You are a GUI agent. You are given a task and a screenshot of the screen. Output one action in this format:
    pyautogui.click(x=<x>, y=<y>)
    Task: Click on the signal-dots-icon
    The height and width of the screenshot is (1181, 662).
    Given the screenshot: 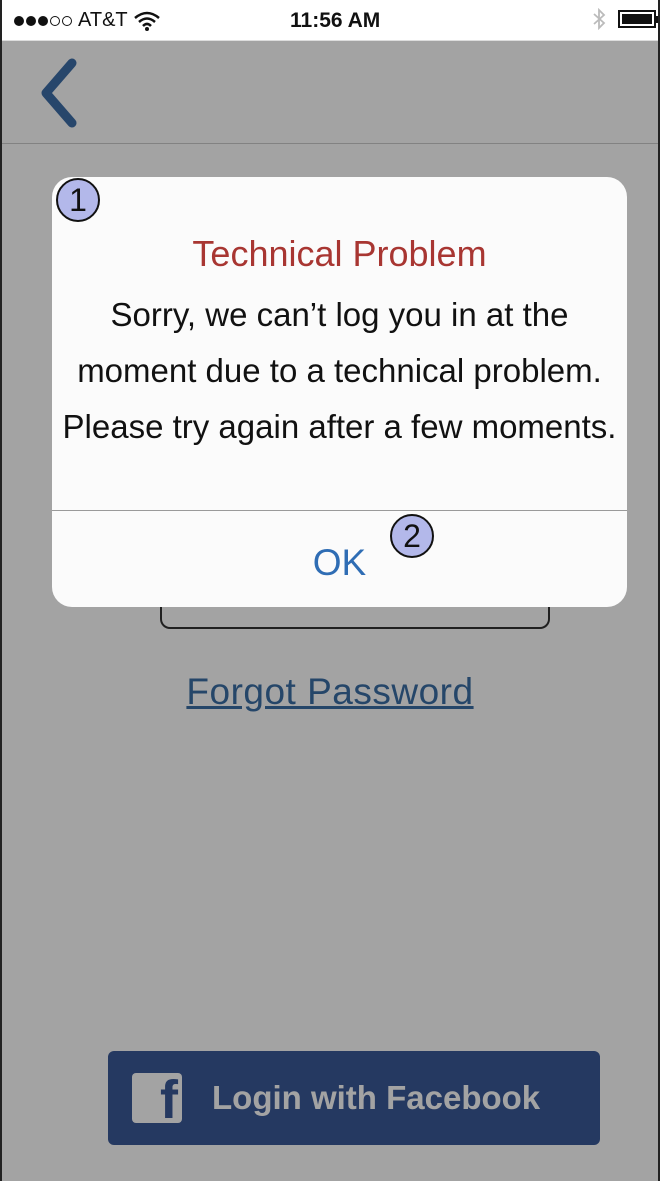 What is the action you would take?
    pyautogui.click(x=43, y=20)
    